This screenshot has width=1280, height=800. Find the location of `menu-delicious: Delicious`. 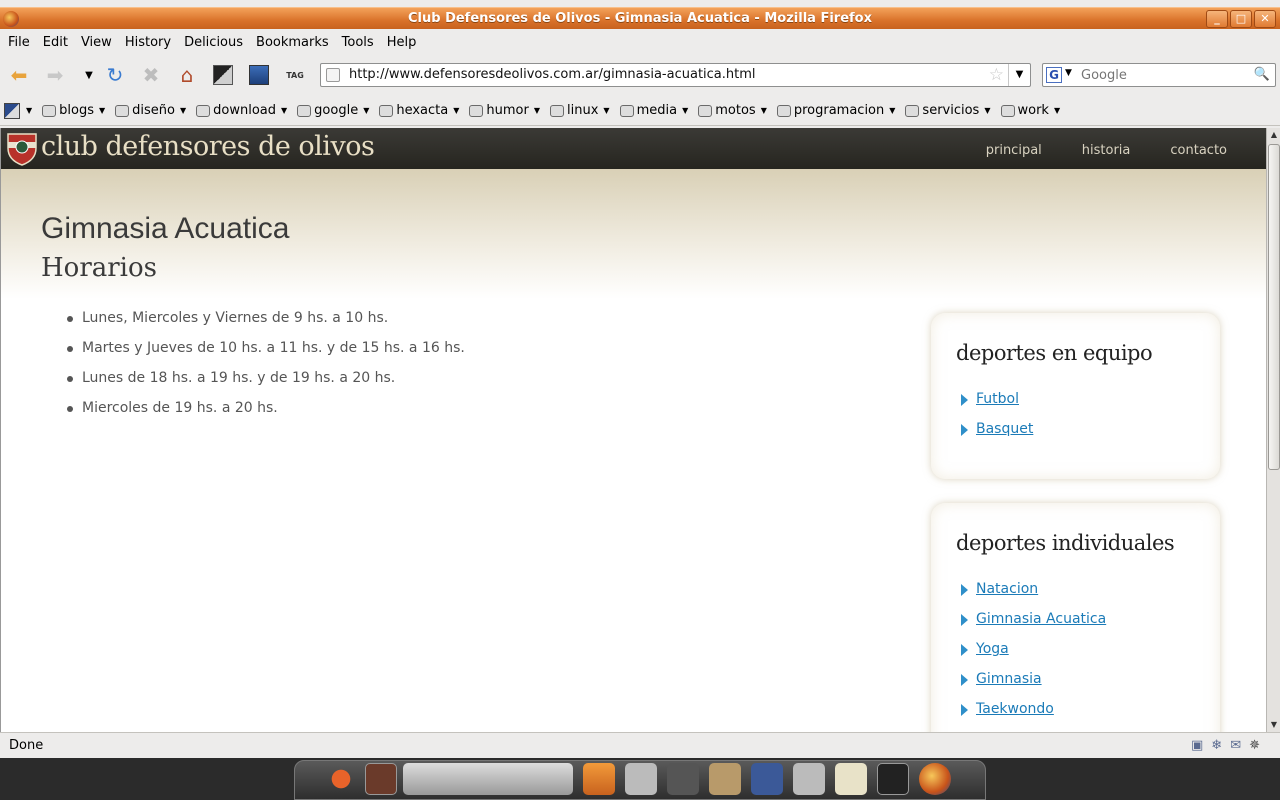

menu-delicious: Delicious is located at coordinates (213, 42).